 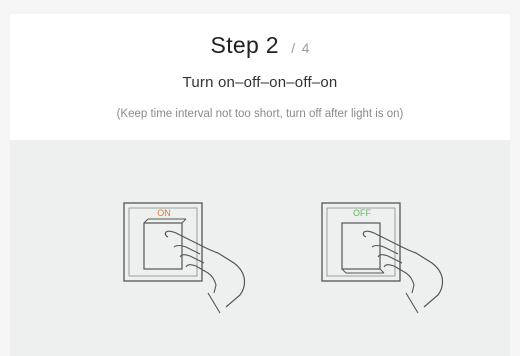 I want to click on step-indicator: Step 2 / 4, so click(x=260, y=45).